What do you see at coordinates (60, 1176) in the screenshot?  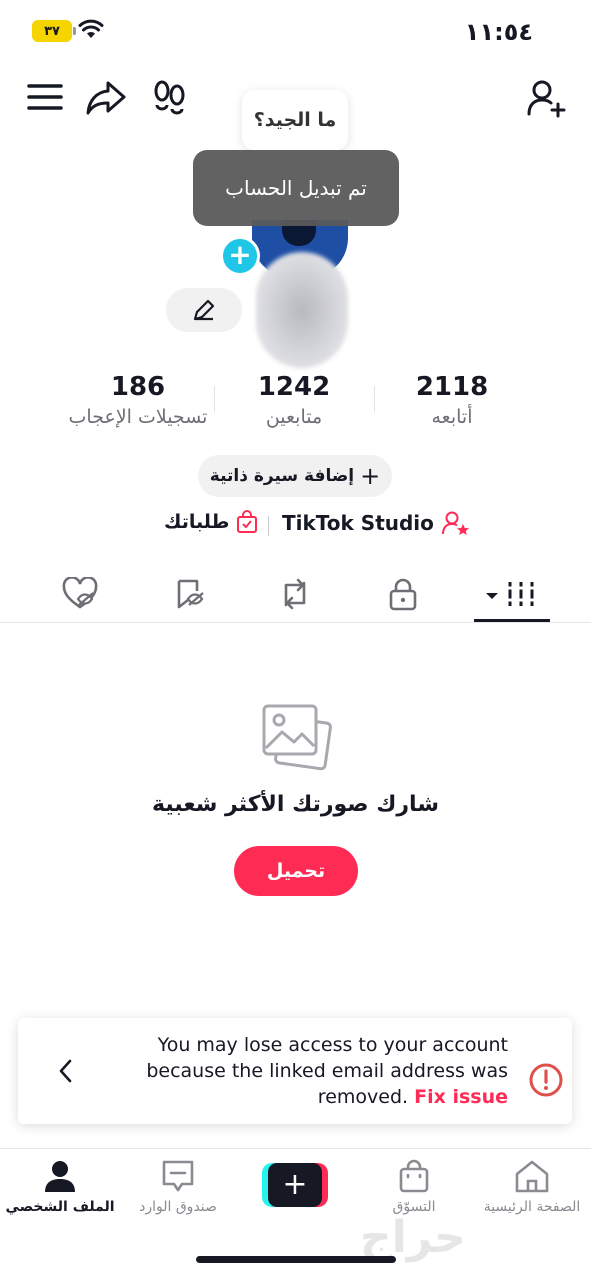 I see `profile-icon` at bounding box center [60, 1176].